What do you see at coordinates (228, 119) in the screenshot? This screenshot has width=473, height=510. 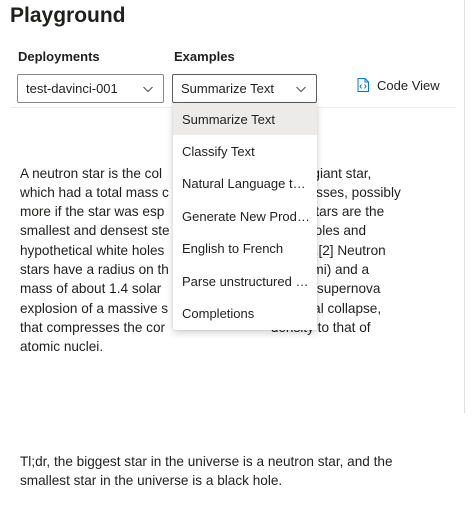 I see `menu-item-label: Summarize Text` at bounding box center [228, 119].